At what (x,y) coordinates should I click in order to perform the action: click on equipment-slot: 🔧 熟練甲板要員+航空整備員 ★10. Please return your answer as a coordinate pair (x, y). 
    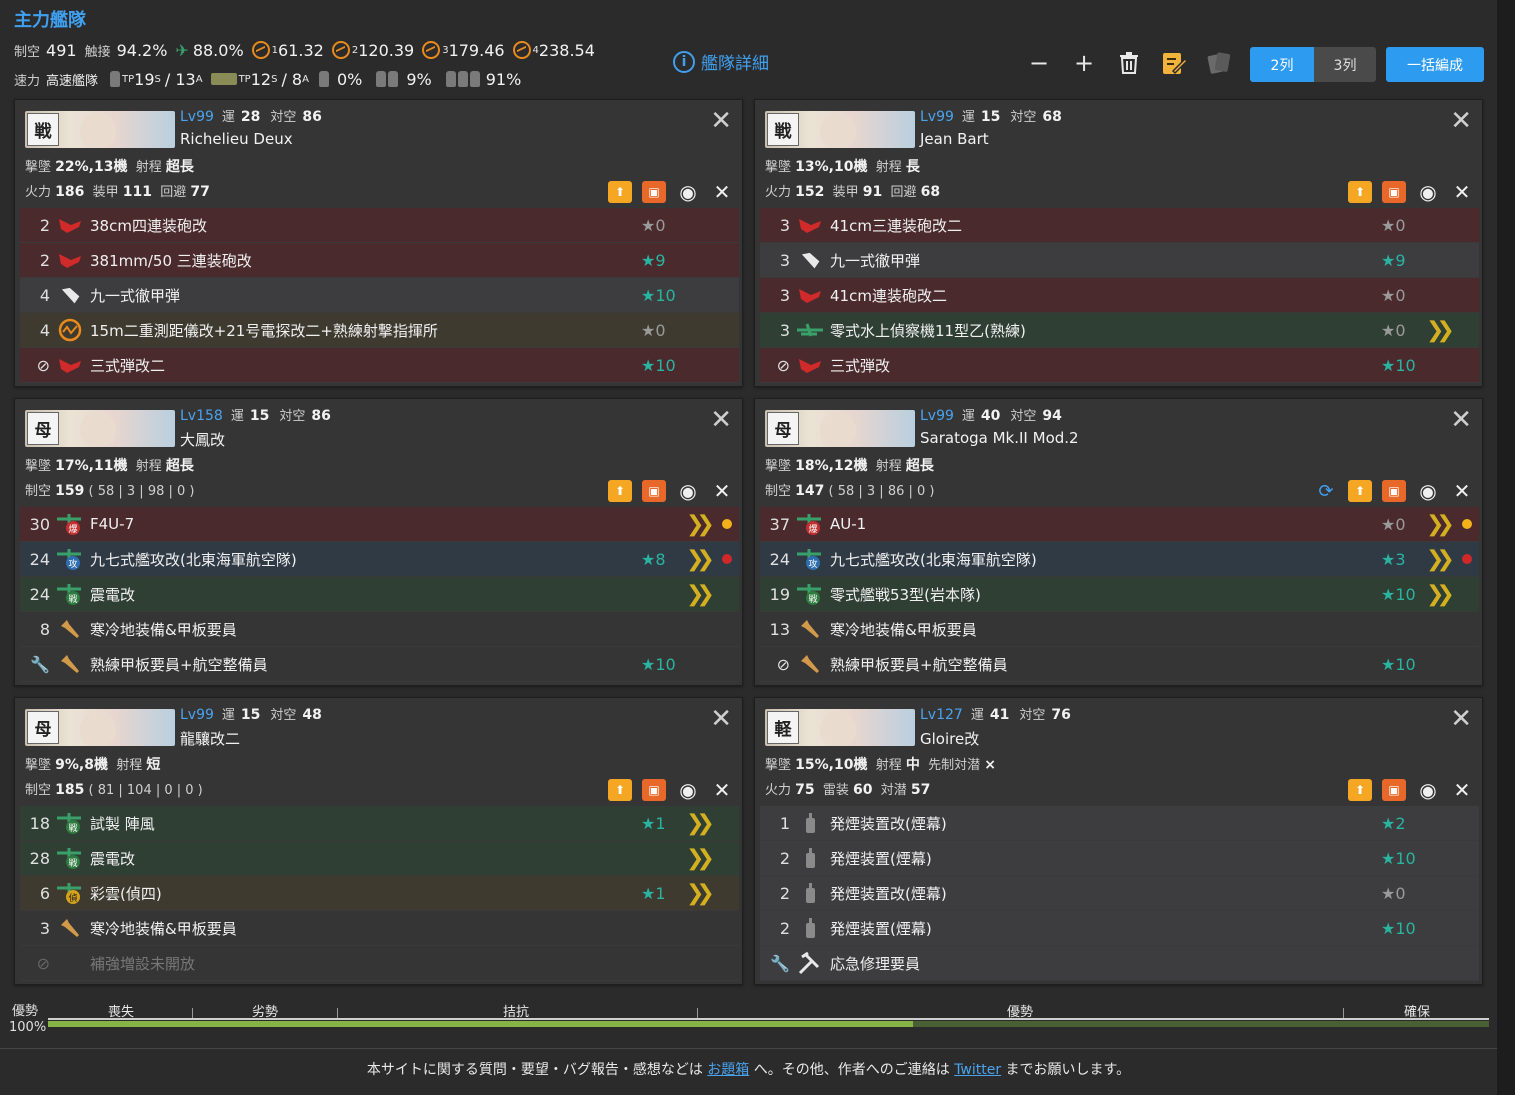
    Looking at the image, I should click on (379, 664).